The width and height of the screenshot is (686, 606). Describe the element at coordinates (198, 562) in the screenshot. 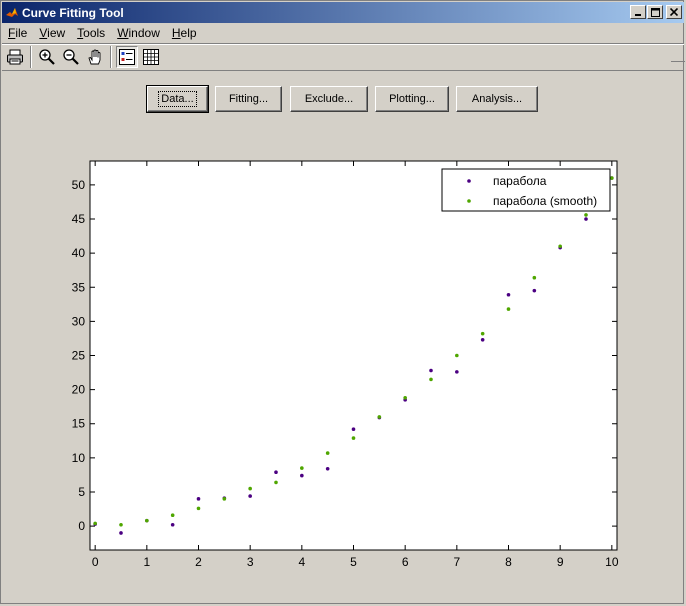

I see `x-tick-label: 2` at that location.